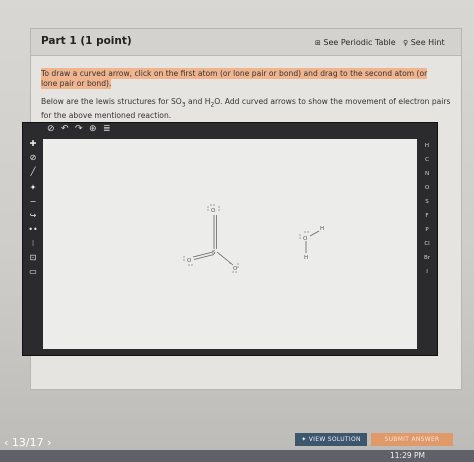 The height and width of the screenshot is (462, 474). Describe the element at coordinates (6, 442) in the screenshot. I see `previous-arrow-icon: ‹` at that location.